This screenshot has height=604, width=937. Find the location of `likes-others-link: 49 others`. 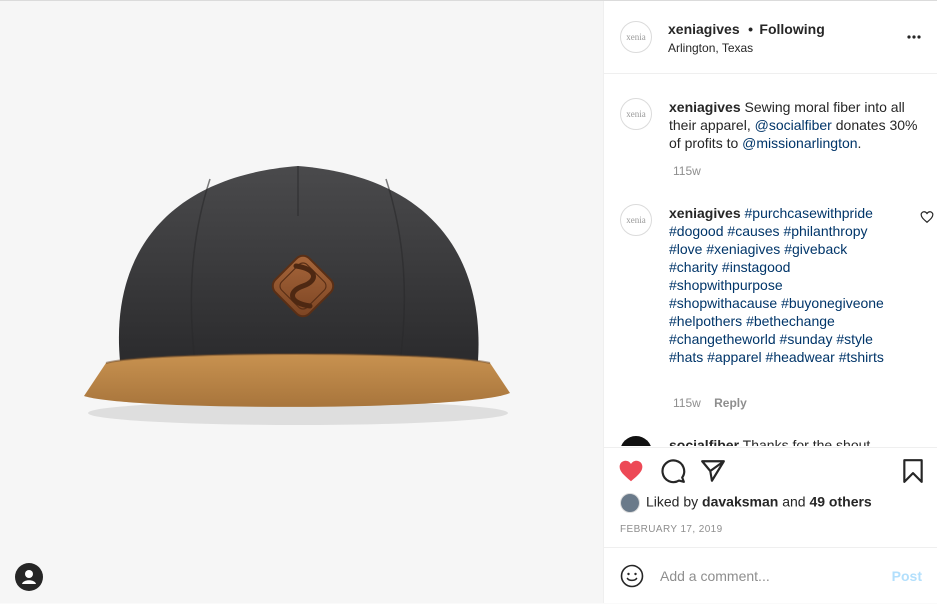

likes-others-link: 49 others is located at coordinates (840, 502).